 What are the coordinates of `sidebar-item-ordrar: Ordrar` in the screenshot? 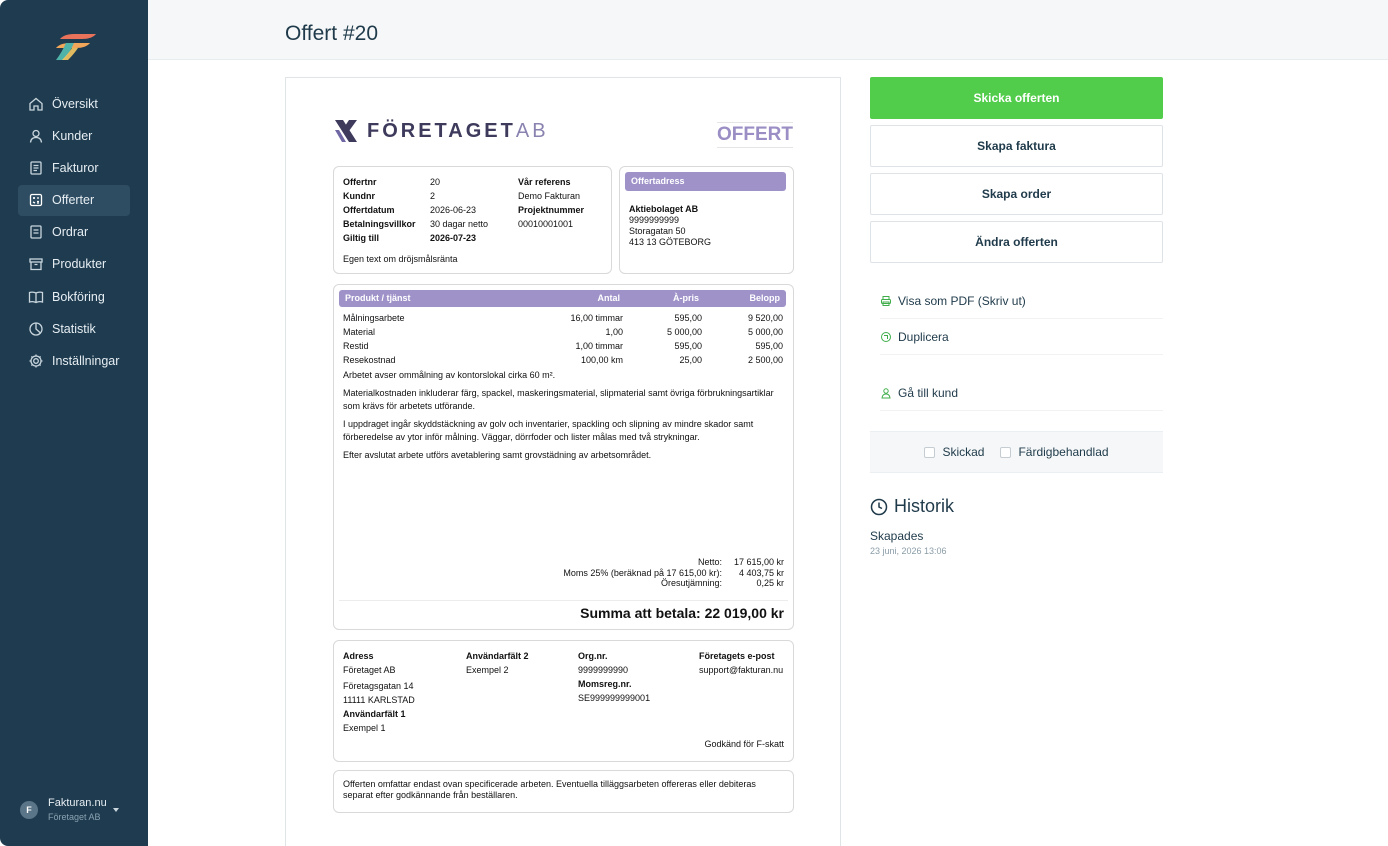 It's located at (74, 232).